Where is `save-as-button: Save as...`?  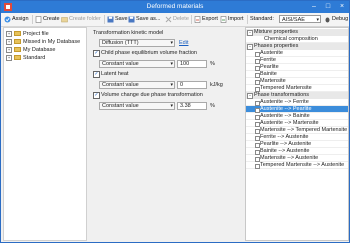
save-as-button: Save as... is located at coordinates (144, 19).